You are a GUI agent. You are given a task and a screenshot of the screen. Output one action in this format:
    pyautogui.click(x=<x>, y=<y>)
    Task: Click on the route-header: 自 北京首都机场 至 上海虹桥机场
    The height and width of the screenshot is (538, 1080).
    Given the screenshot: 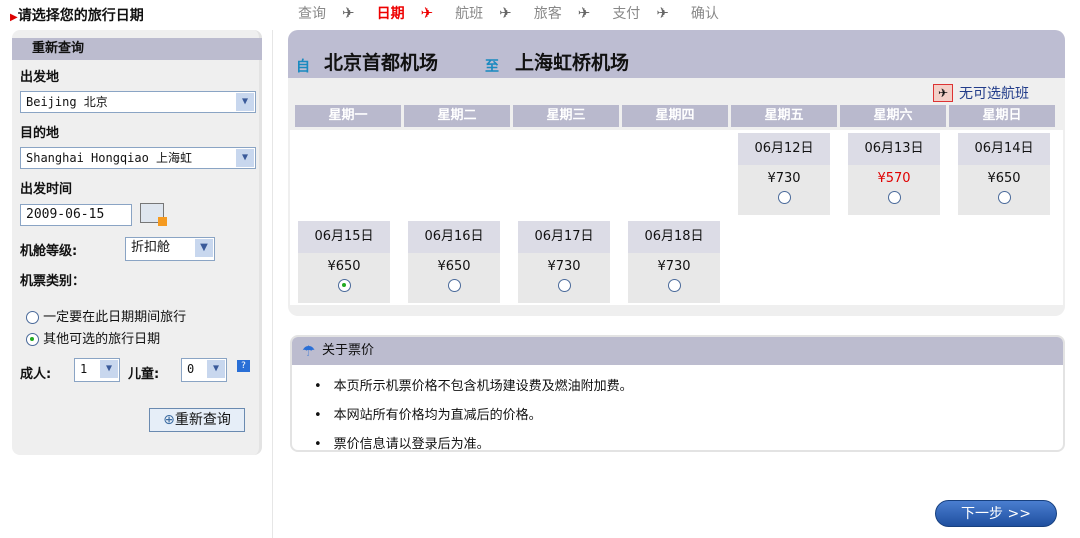 What is the action you would take?
    pyautogui.click(x=676, y=54)
    